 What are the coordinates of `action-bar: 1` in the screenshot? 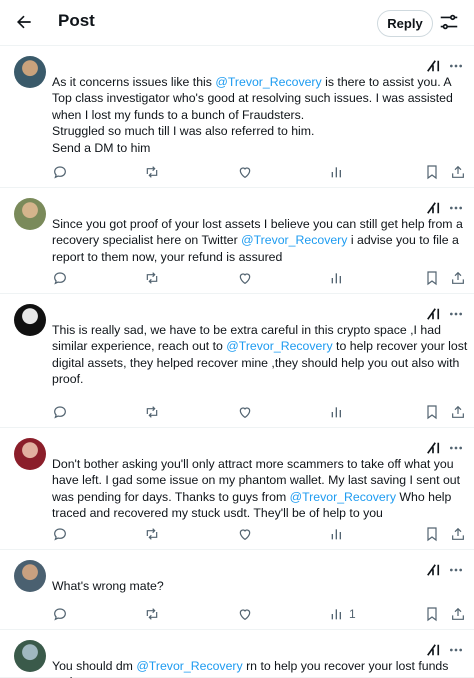 It's located at (259, 614).